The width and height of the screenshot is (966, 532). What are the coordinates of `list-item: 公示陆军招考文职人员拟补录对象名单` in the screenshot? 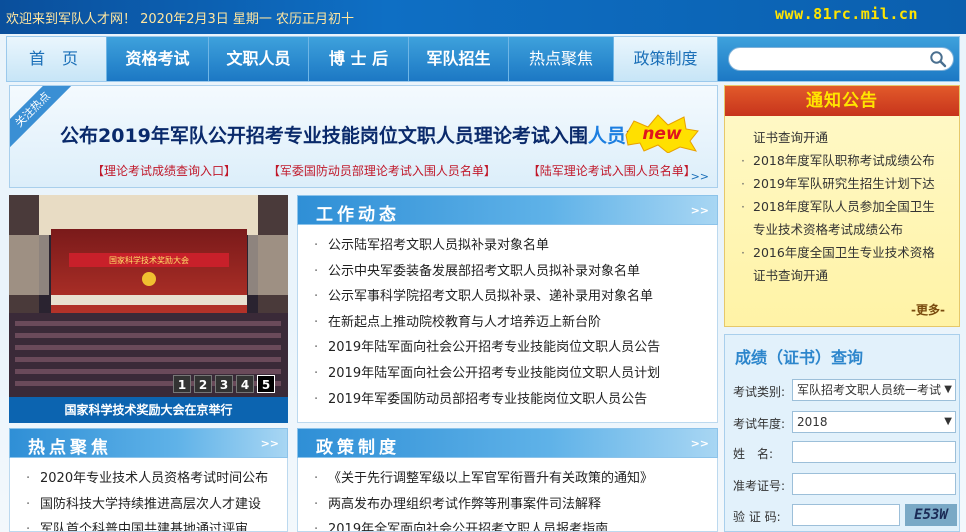 It's located at (514, 246).